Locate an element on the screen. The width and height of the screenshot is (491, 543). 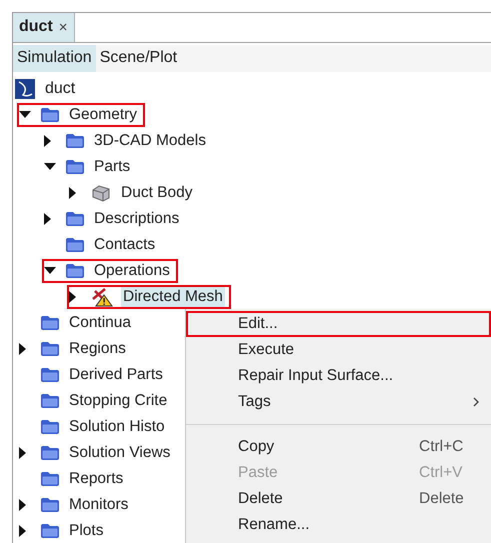
menu-item: Delete Delete is located at coordinates (338, 499).